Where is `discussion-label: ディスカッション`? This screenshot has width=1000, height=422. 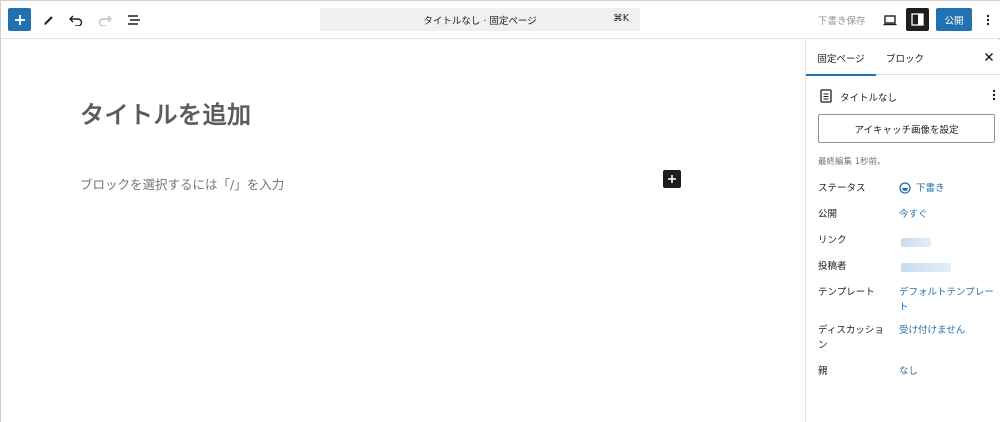 discussion-label: ディスカッション is located at coordinates (851, 338).